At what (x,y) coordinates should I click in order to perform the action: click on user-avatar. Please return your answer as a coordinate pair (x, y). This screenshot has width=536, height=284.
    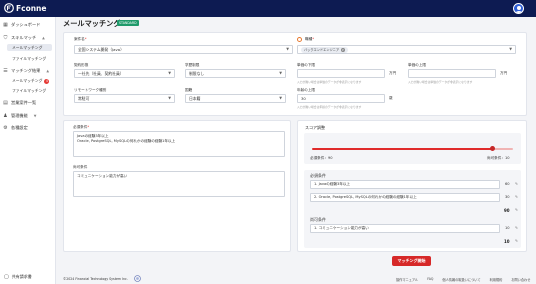
    Looking at the image, I should click on (518, 8).